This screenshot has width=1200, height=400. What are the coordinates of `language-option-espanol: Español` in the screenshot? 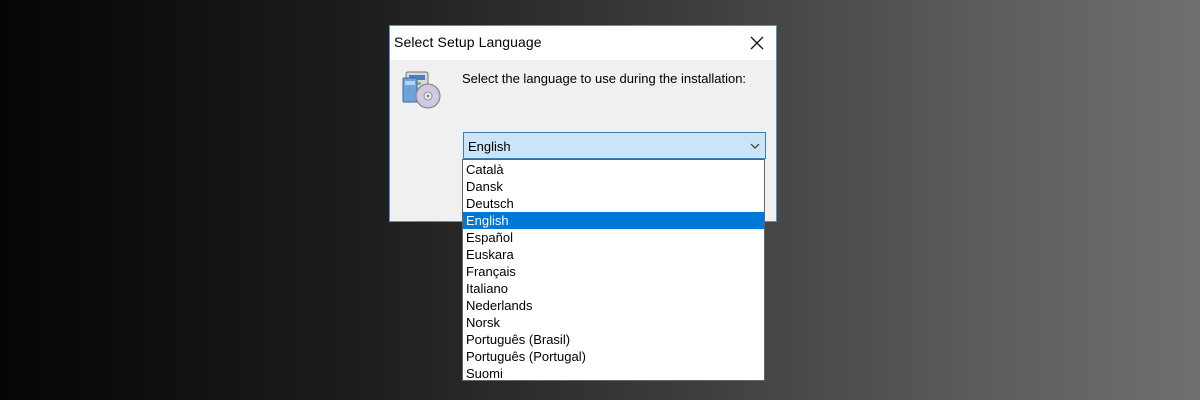 It's located at (613, 237).